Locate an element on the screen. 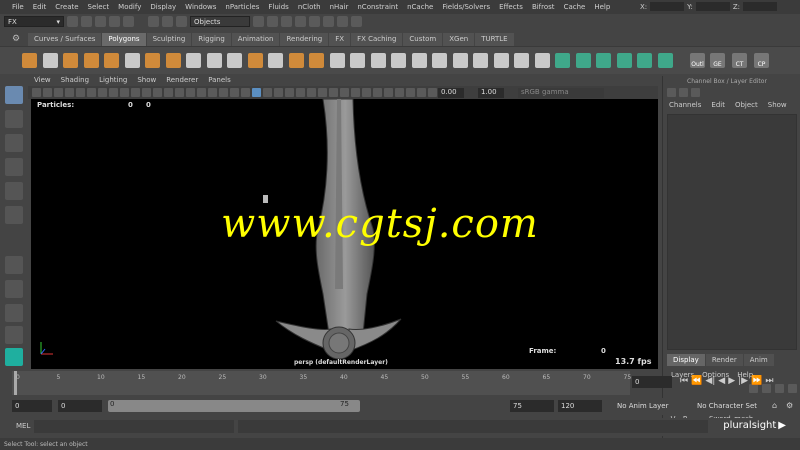  object-mode-icon is located at coordinates (167, 21).